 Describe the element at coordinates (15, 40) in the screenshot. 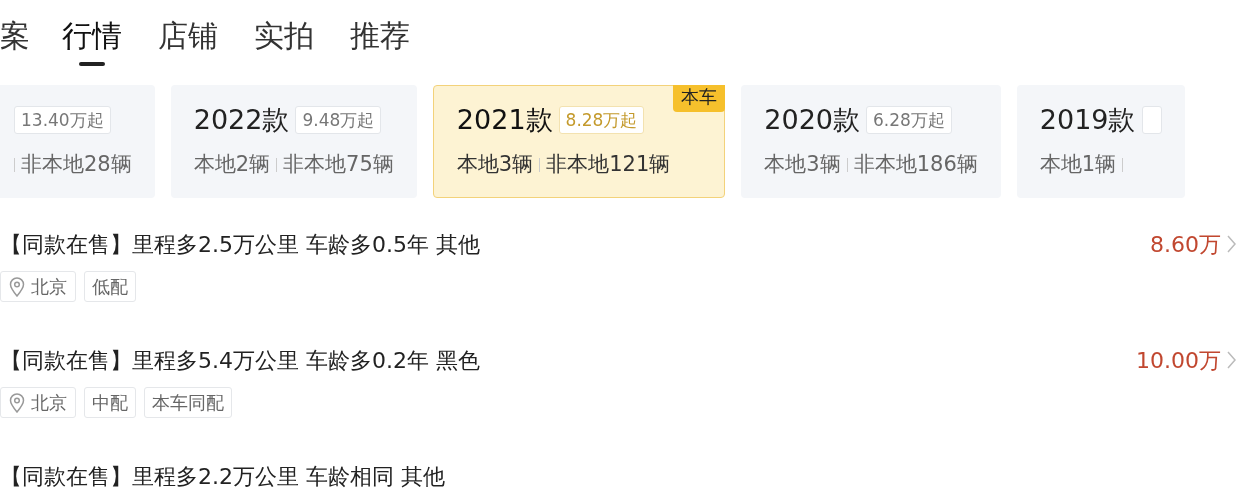

I see `tab: 案` at that location.